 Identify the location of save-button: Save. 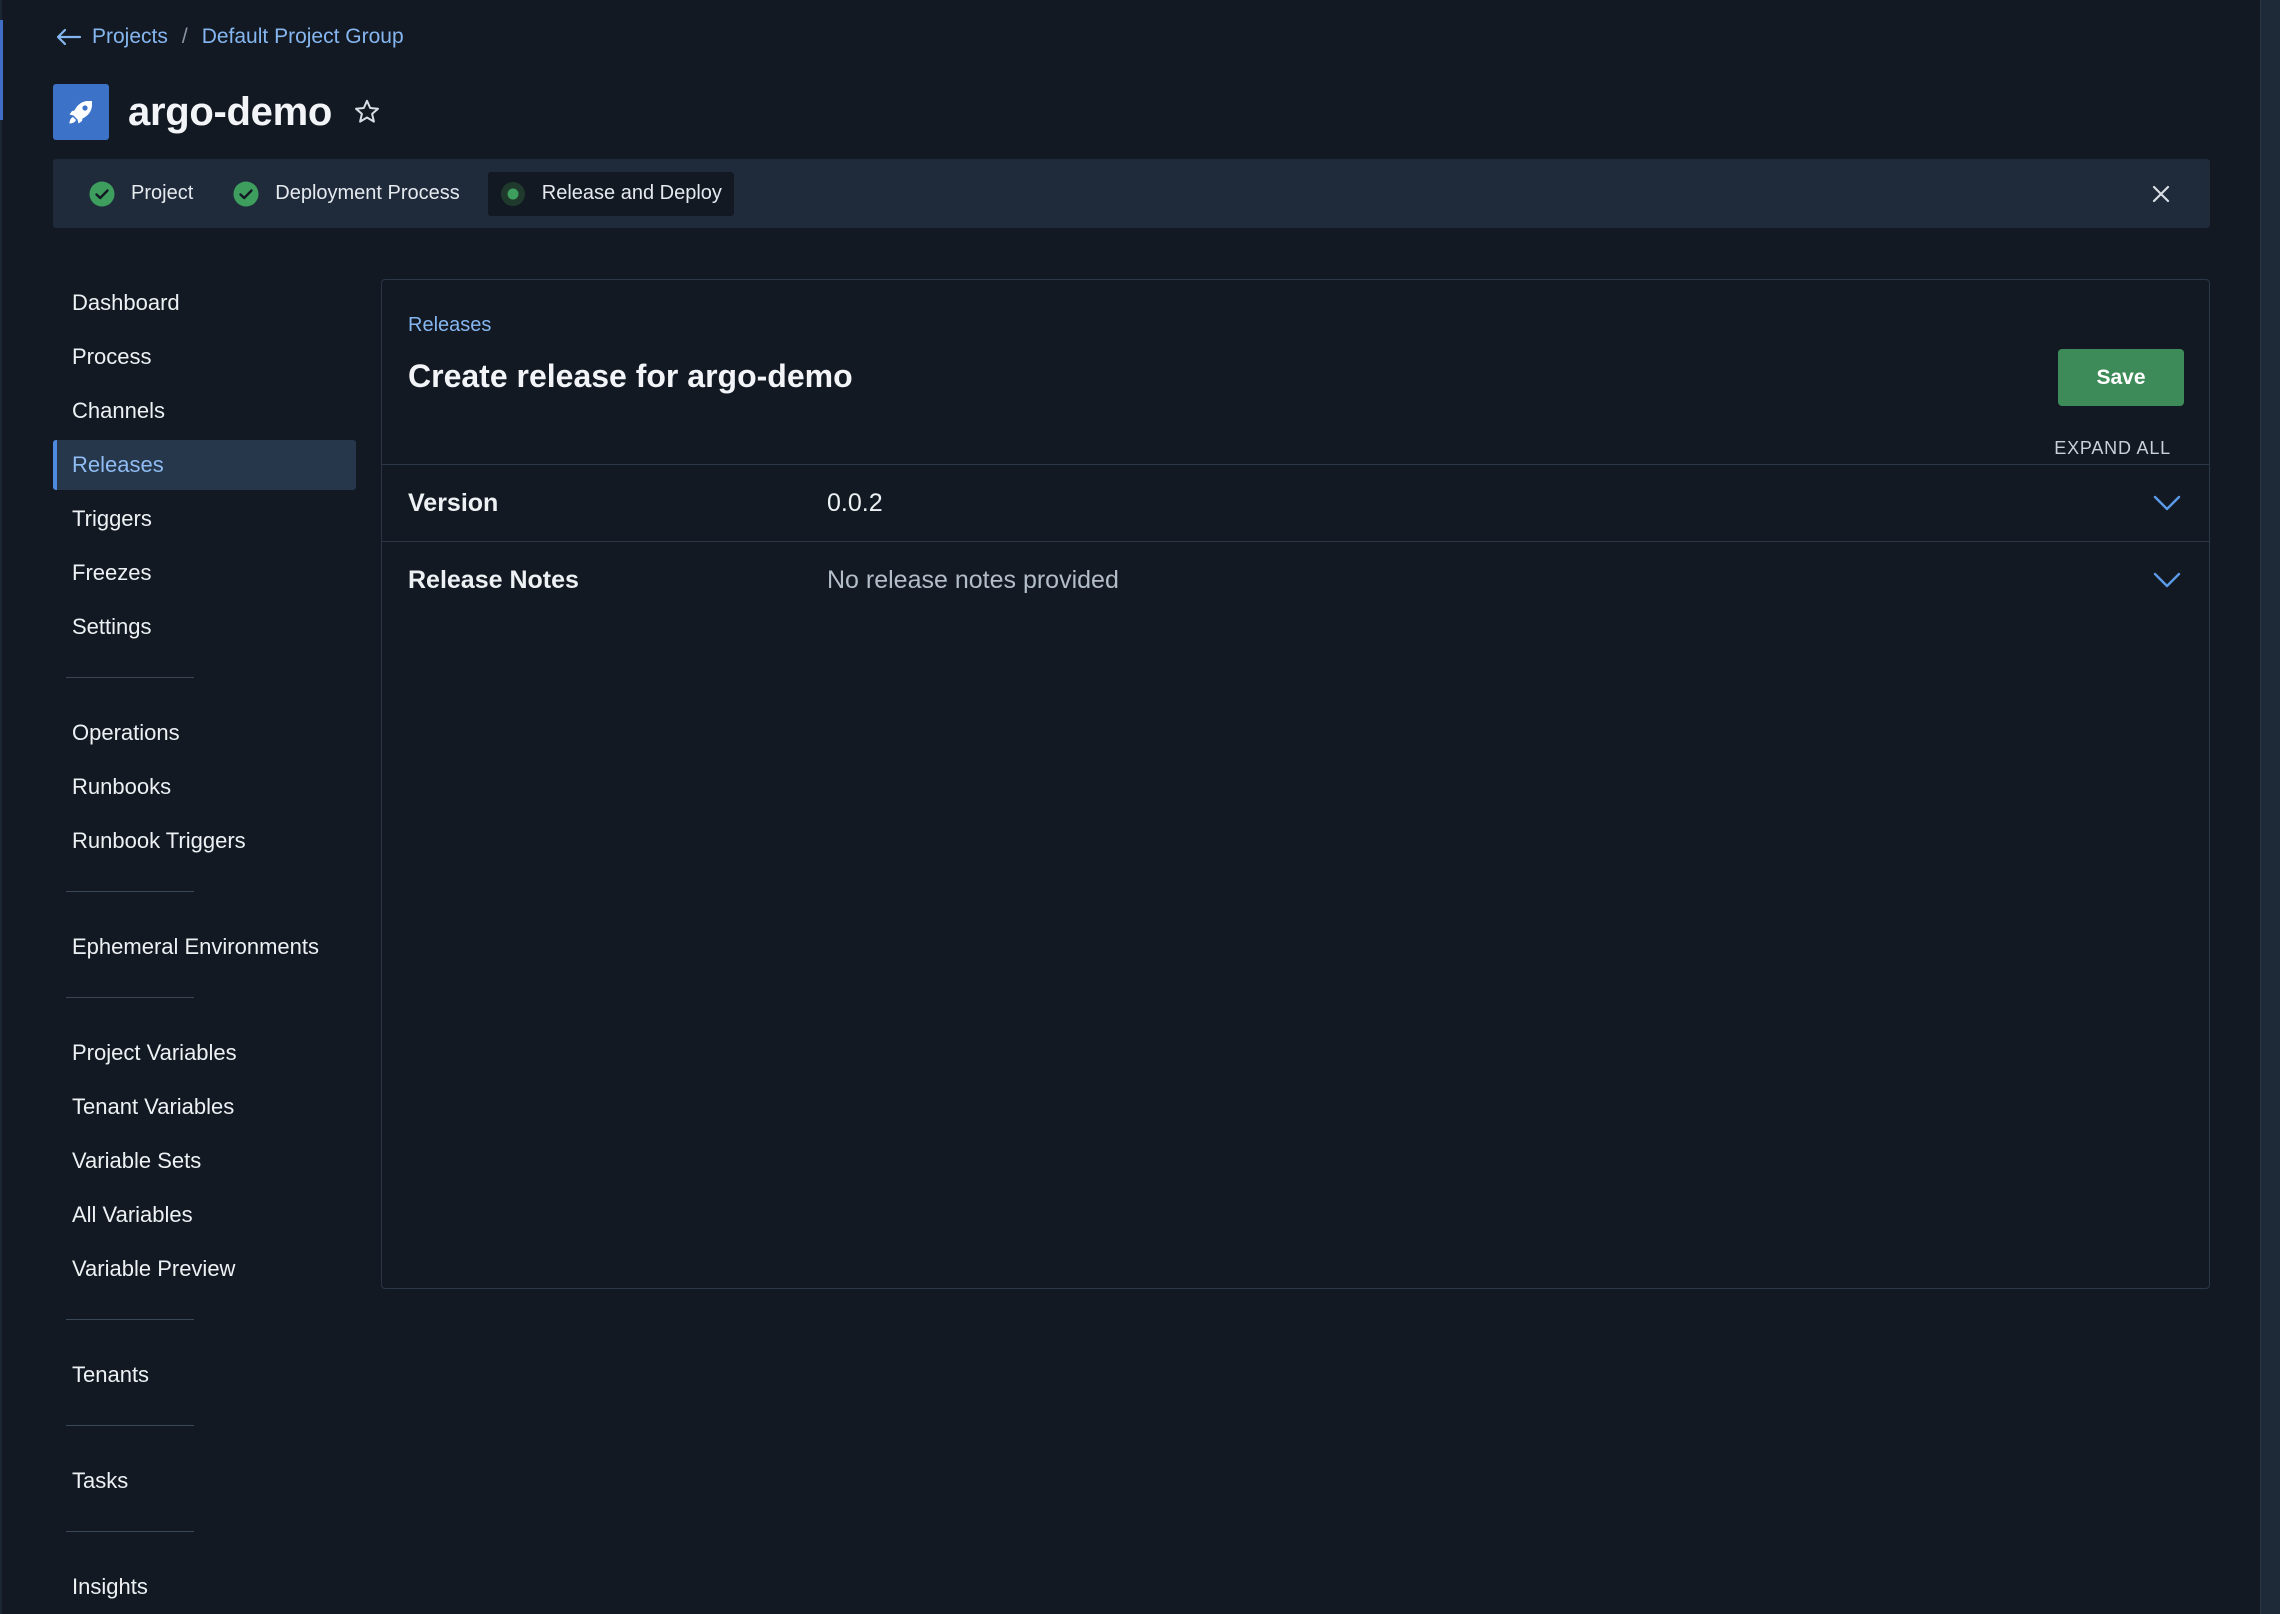
(2121, 377).